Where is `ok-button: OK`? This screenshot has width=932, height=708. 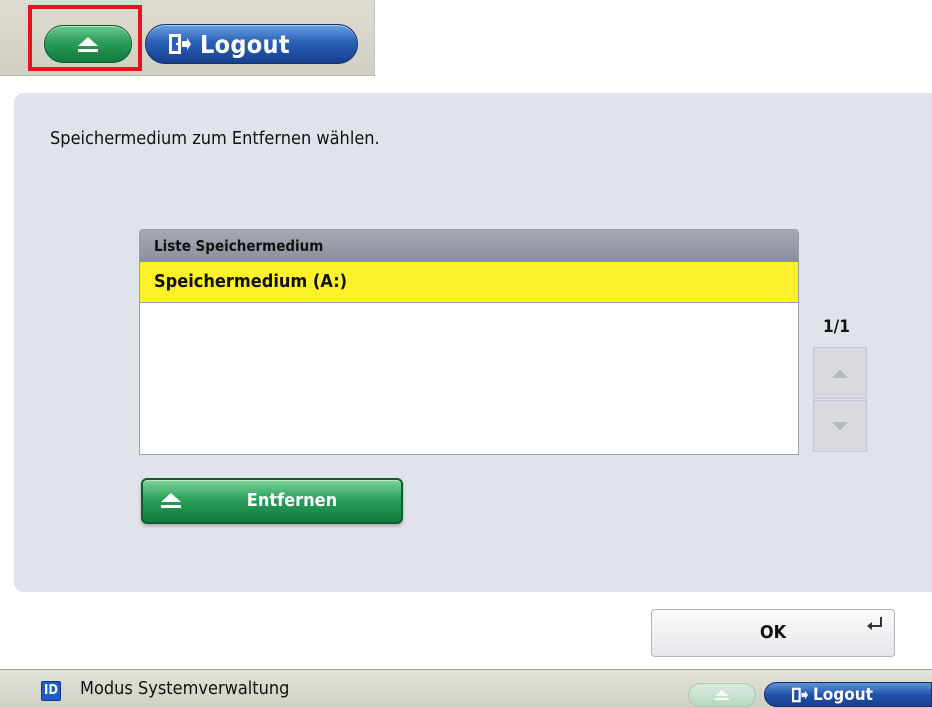
ok-button: OK is located at coordinates (773, 633).